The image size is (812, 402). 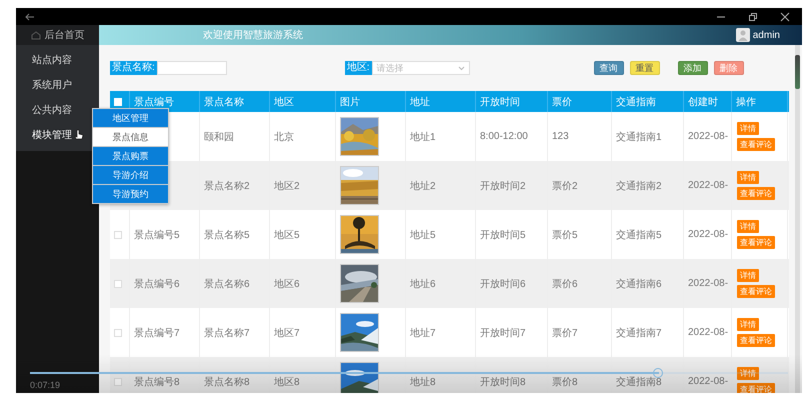 I want to click on add-button: 添加, so click(x=693, y=68).